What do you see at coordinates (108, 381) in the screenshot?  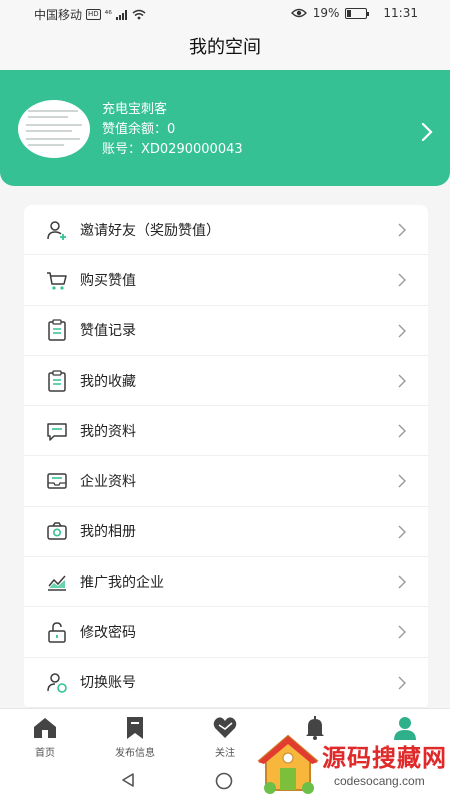 I see `menu-item-label: 我的收藏` at bounding box center [108, 381].